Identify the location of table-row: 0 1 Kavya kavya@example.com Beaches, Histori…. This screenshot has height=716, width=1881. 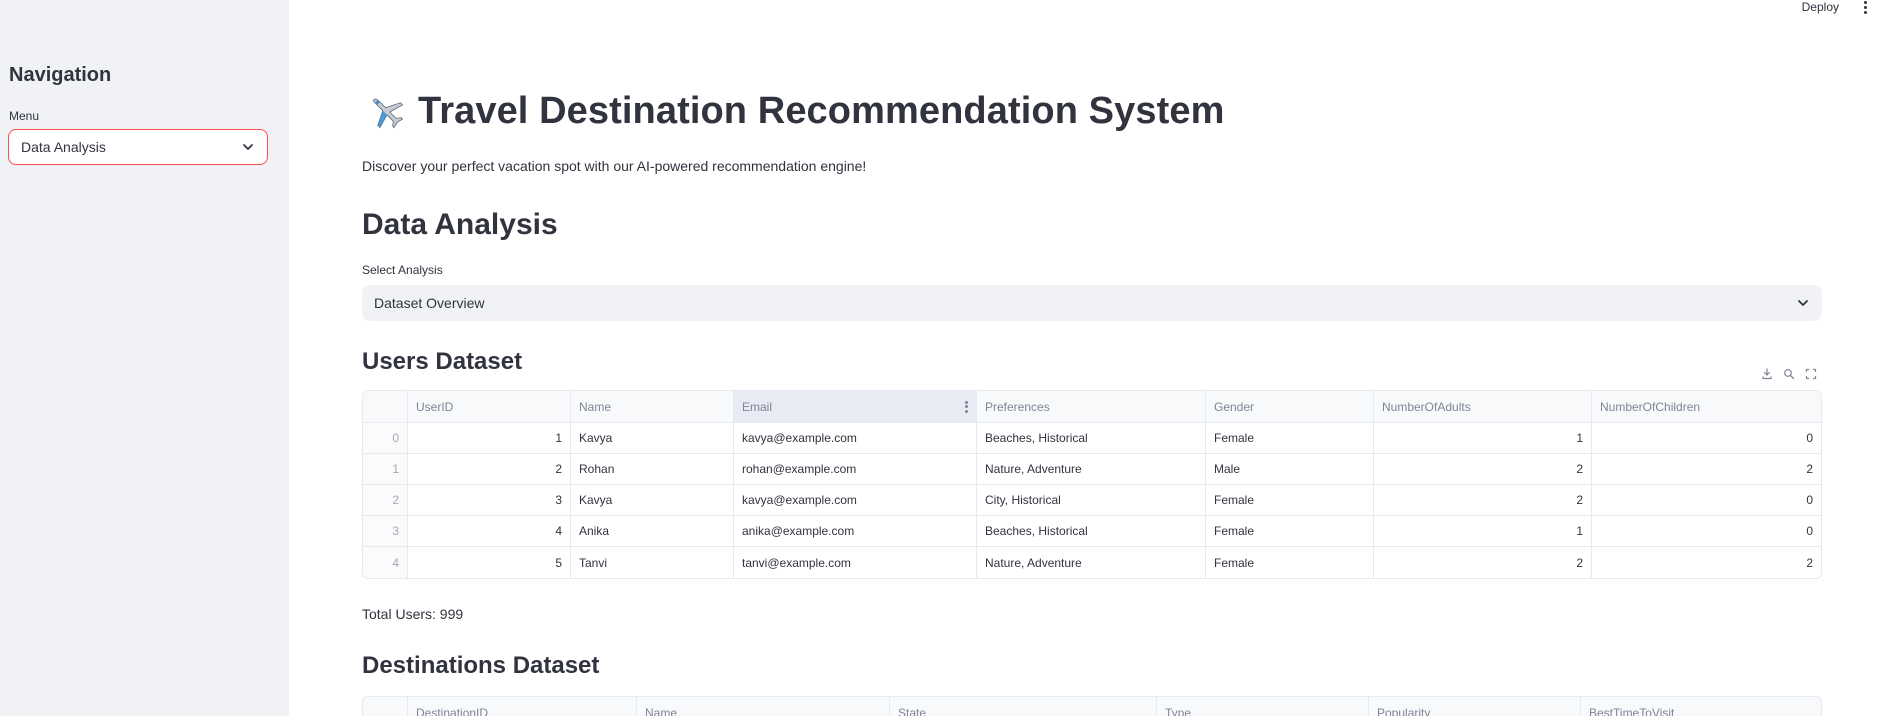
(1092, 438).